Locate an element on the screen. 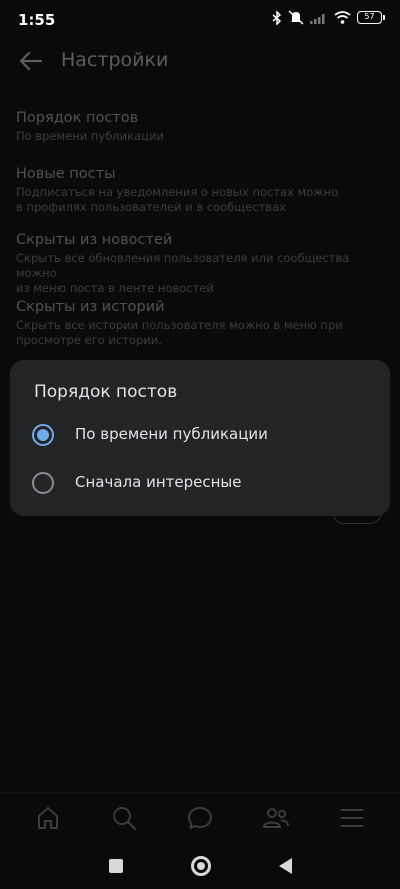 Image resolution: width=400 pixels, height=889 pixels. setting-posts-order: Порядок постов По времени публикации is located at coordinates (201, 126).